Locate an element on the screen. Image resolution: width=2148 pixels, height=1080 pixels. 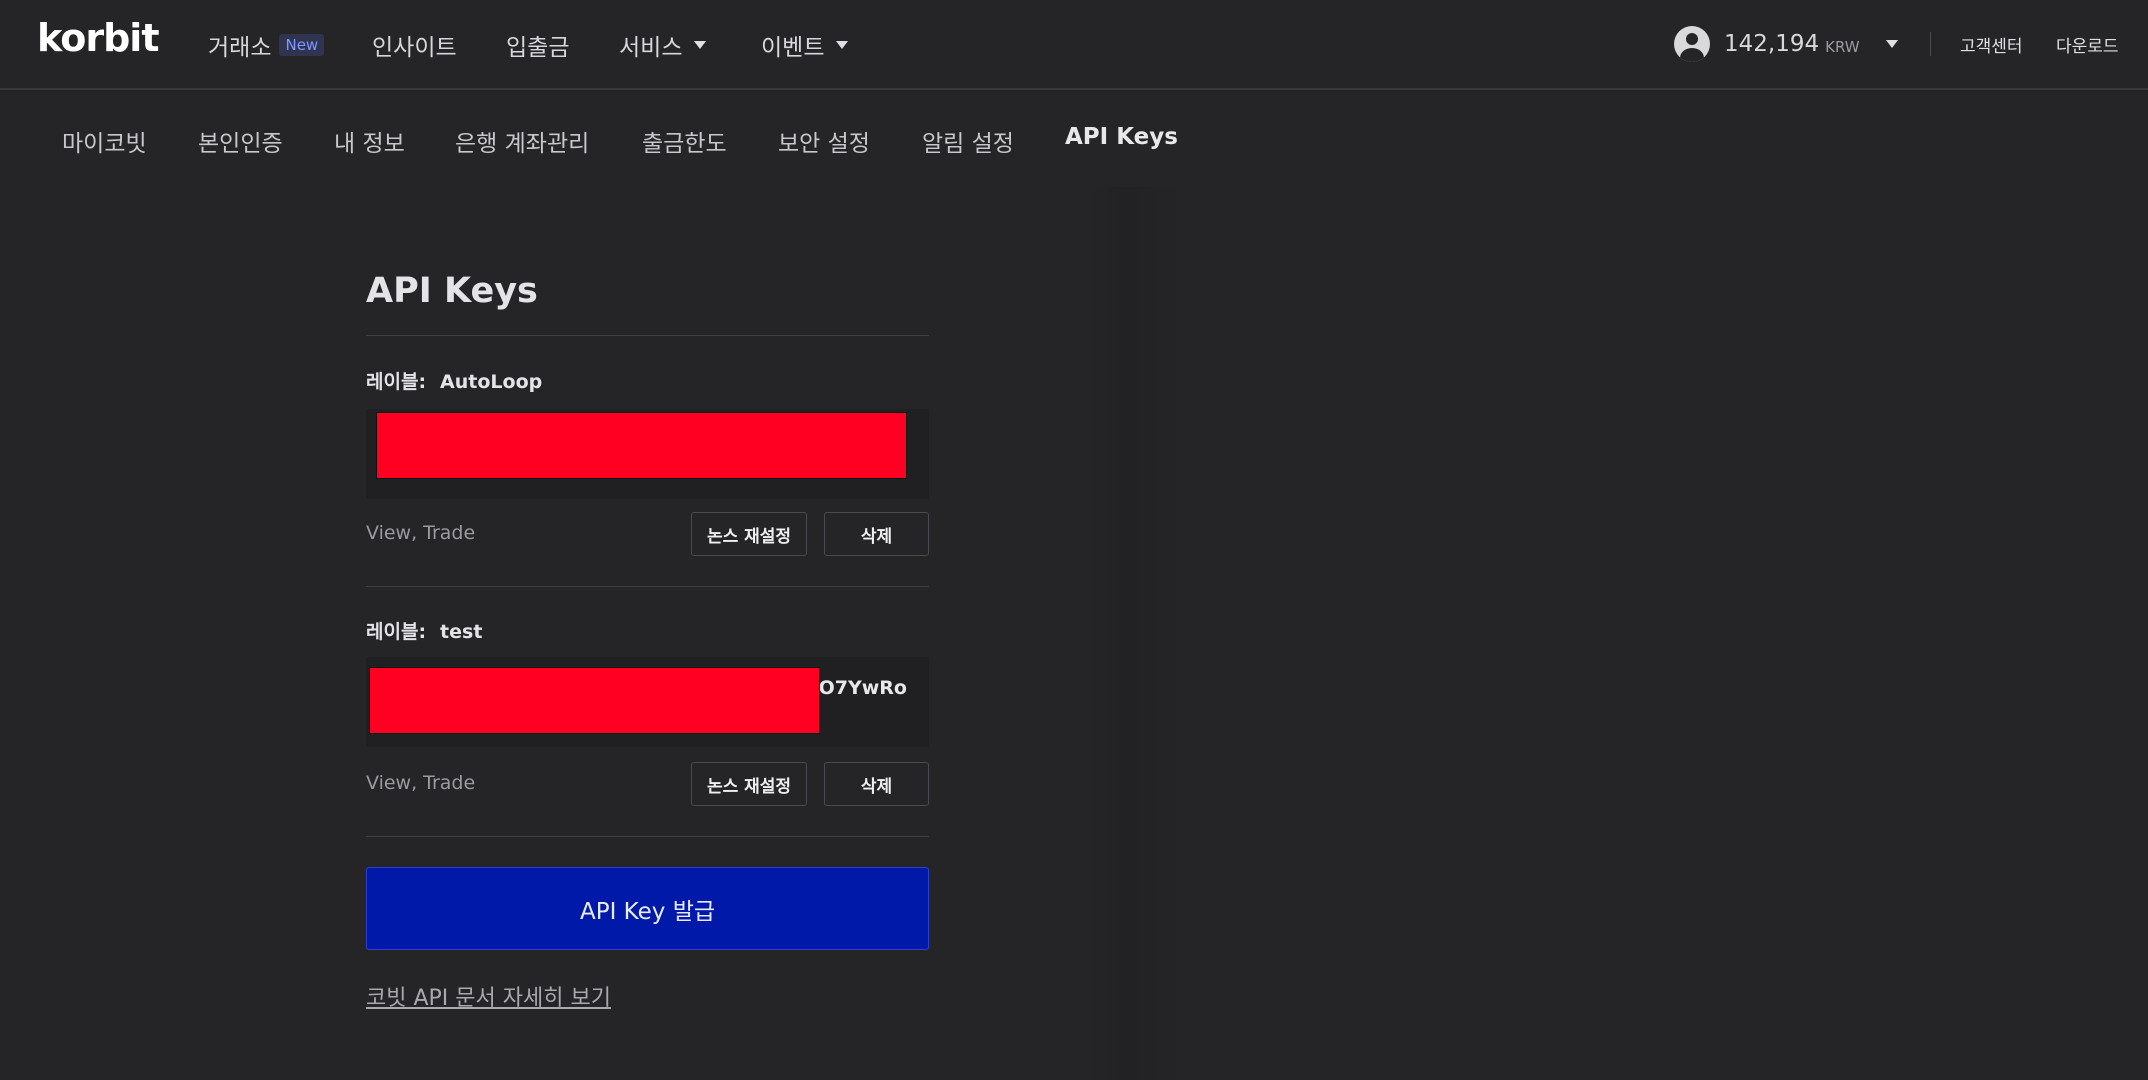
nav-events-label: 이벤트 is located at coordinates (793, 48).